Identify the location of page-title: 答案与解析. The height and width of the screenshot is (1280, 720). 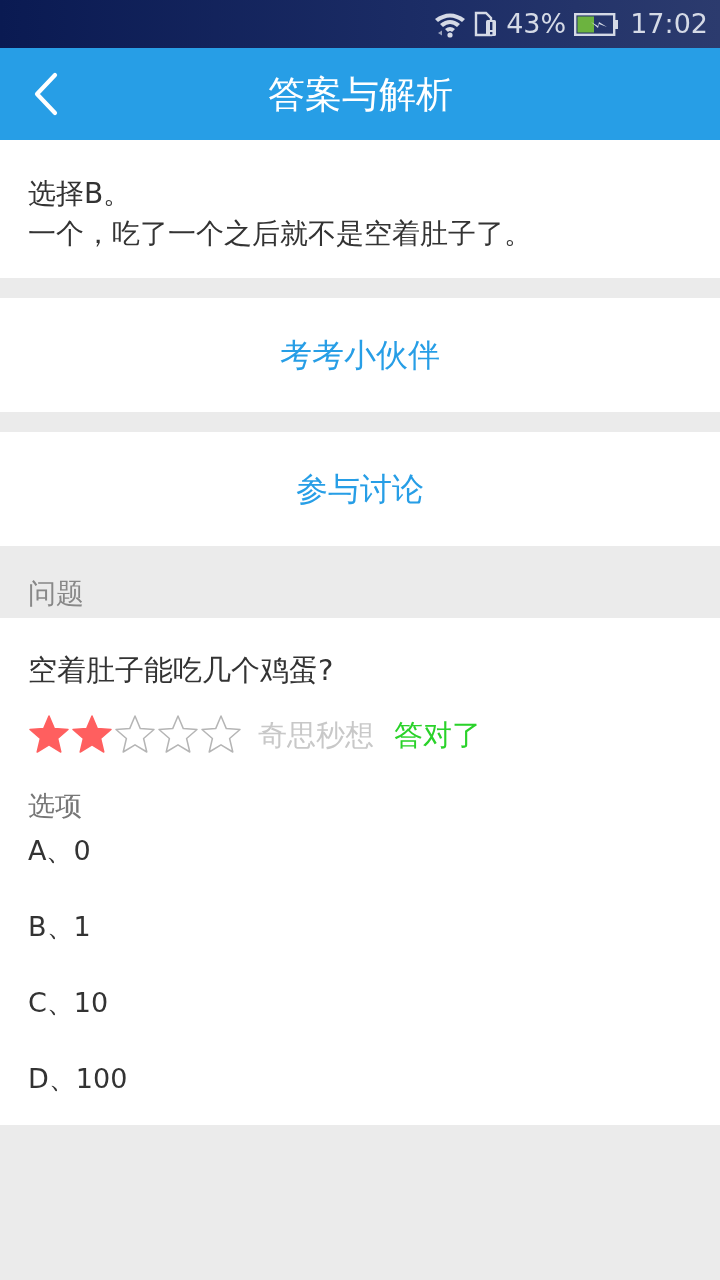
(360, 94).